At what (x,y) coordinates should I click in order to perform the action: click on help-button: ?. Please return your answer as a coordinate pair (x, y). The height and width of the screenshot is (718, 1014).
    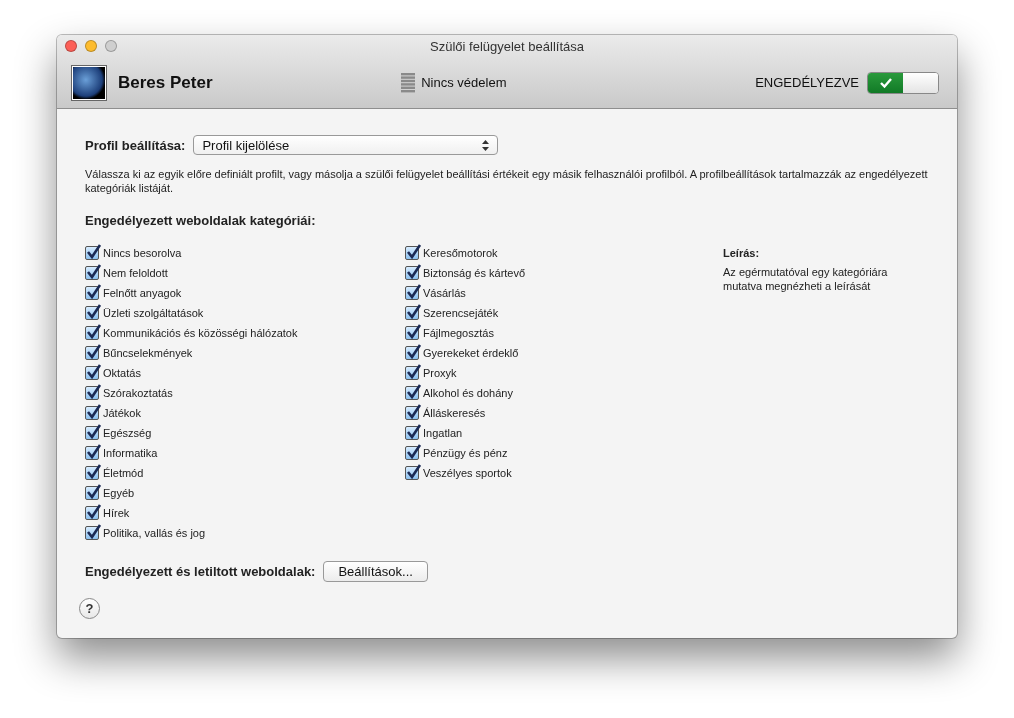
    Looking at the image, I should click on (89, 608).